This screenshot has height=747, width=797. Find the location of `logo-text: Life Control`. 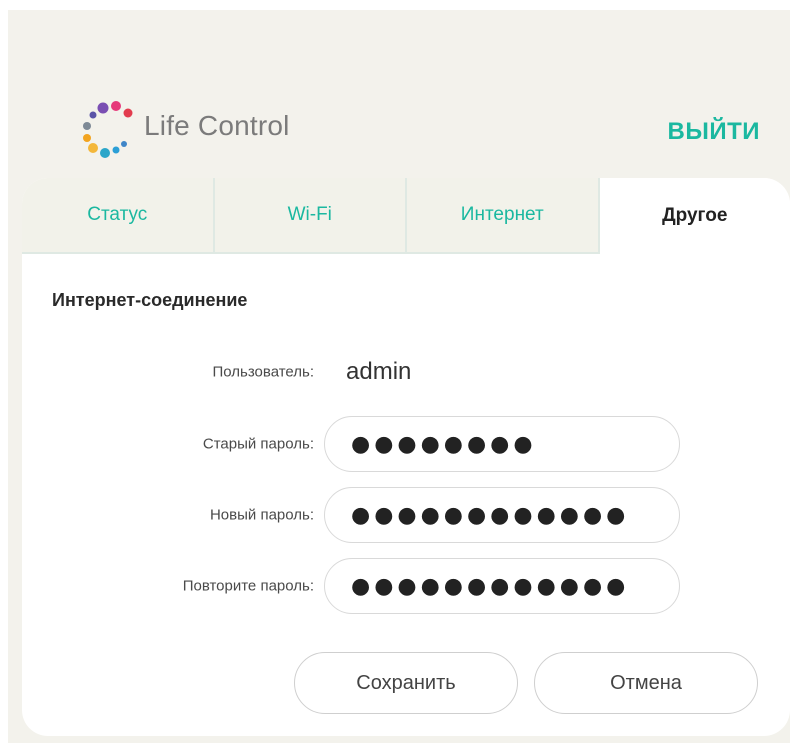

logo-text: Life Control is located at coordinates (217, 125).